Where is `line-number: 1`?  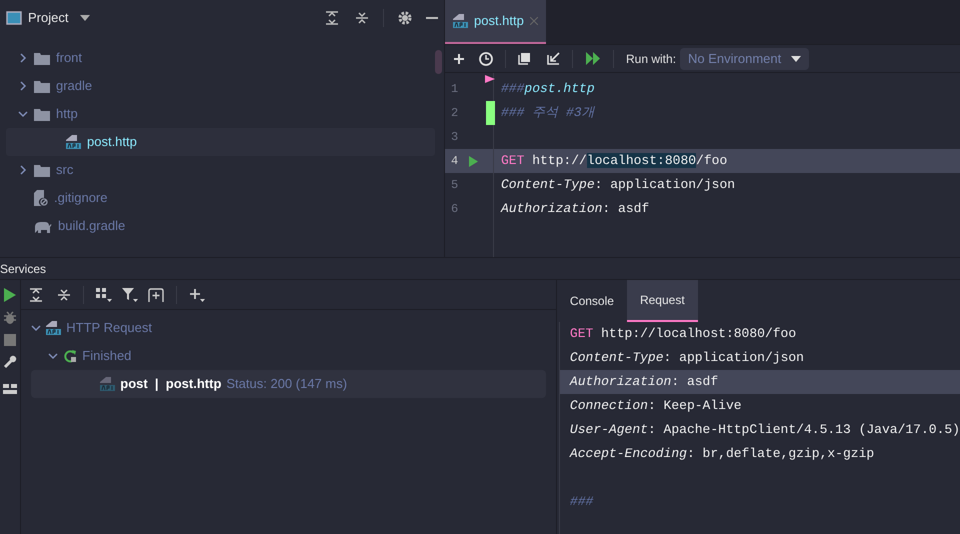
line-number: 1 is located at coordinates (455, 89).